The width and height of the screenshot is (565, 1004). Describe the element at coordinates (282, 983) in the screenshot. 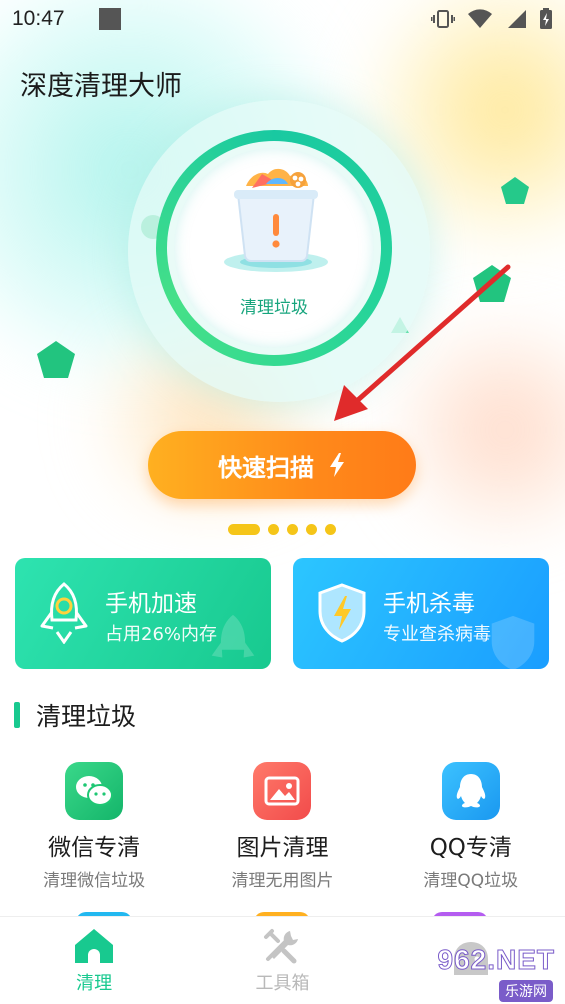

I see `nav-toolbox-label: 工具箱` at that location.